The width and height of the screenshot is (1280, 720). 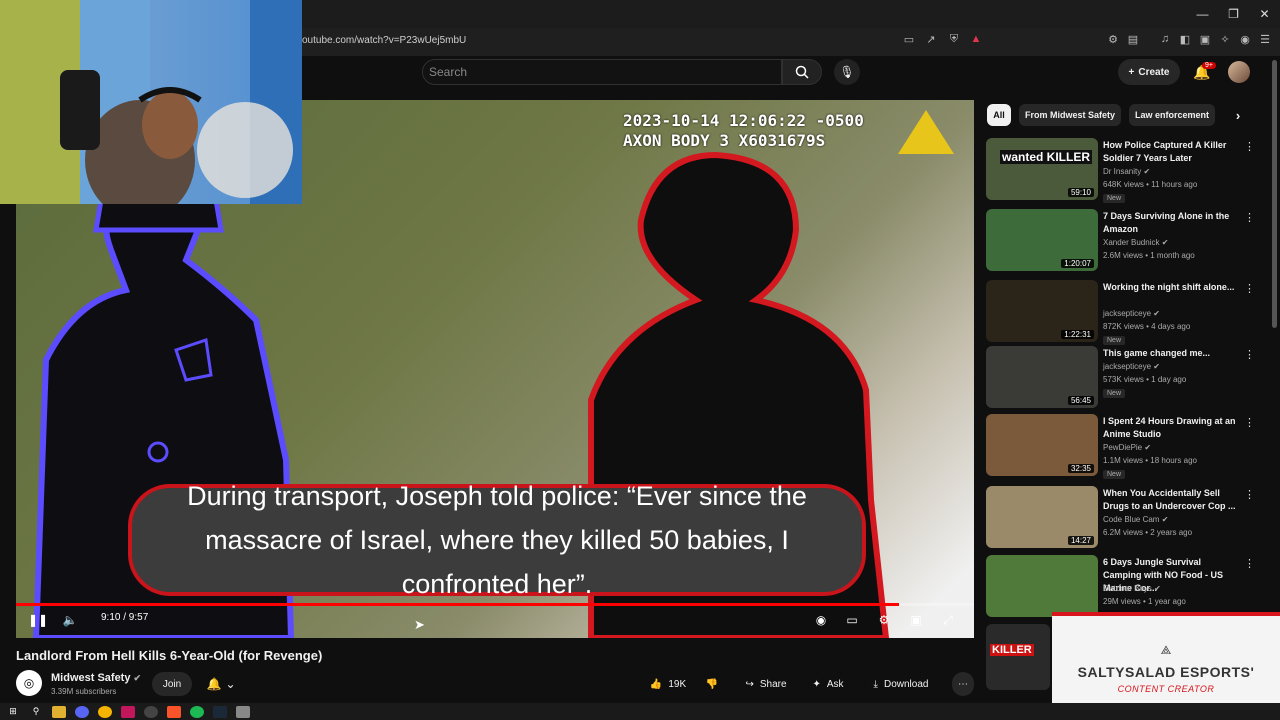 I want to click on recommendation-thumbnail: 1:22:31, so click(x=1042, y=311).